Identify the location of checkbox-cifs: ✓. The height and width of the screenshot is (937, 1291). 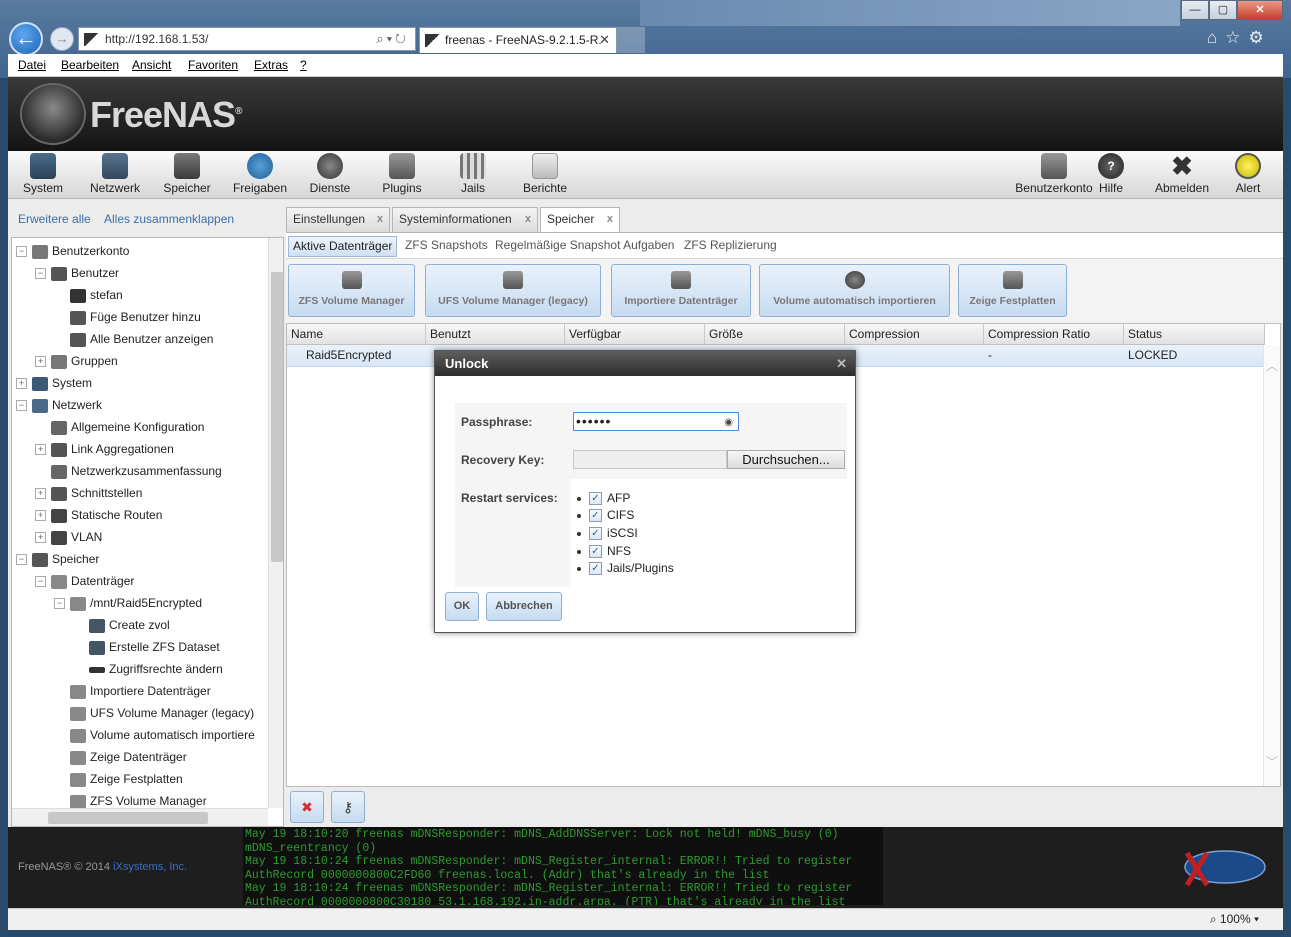
(595, 516).